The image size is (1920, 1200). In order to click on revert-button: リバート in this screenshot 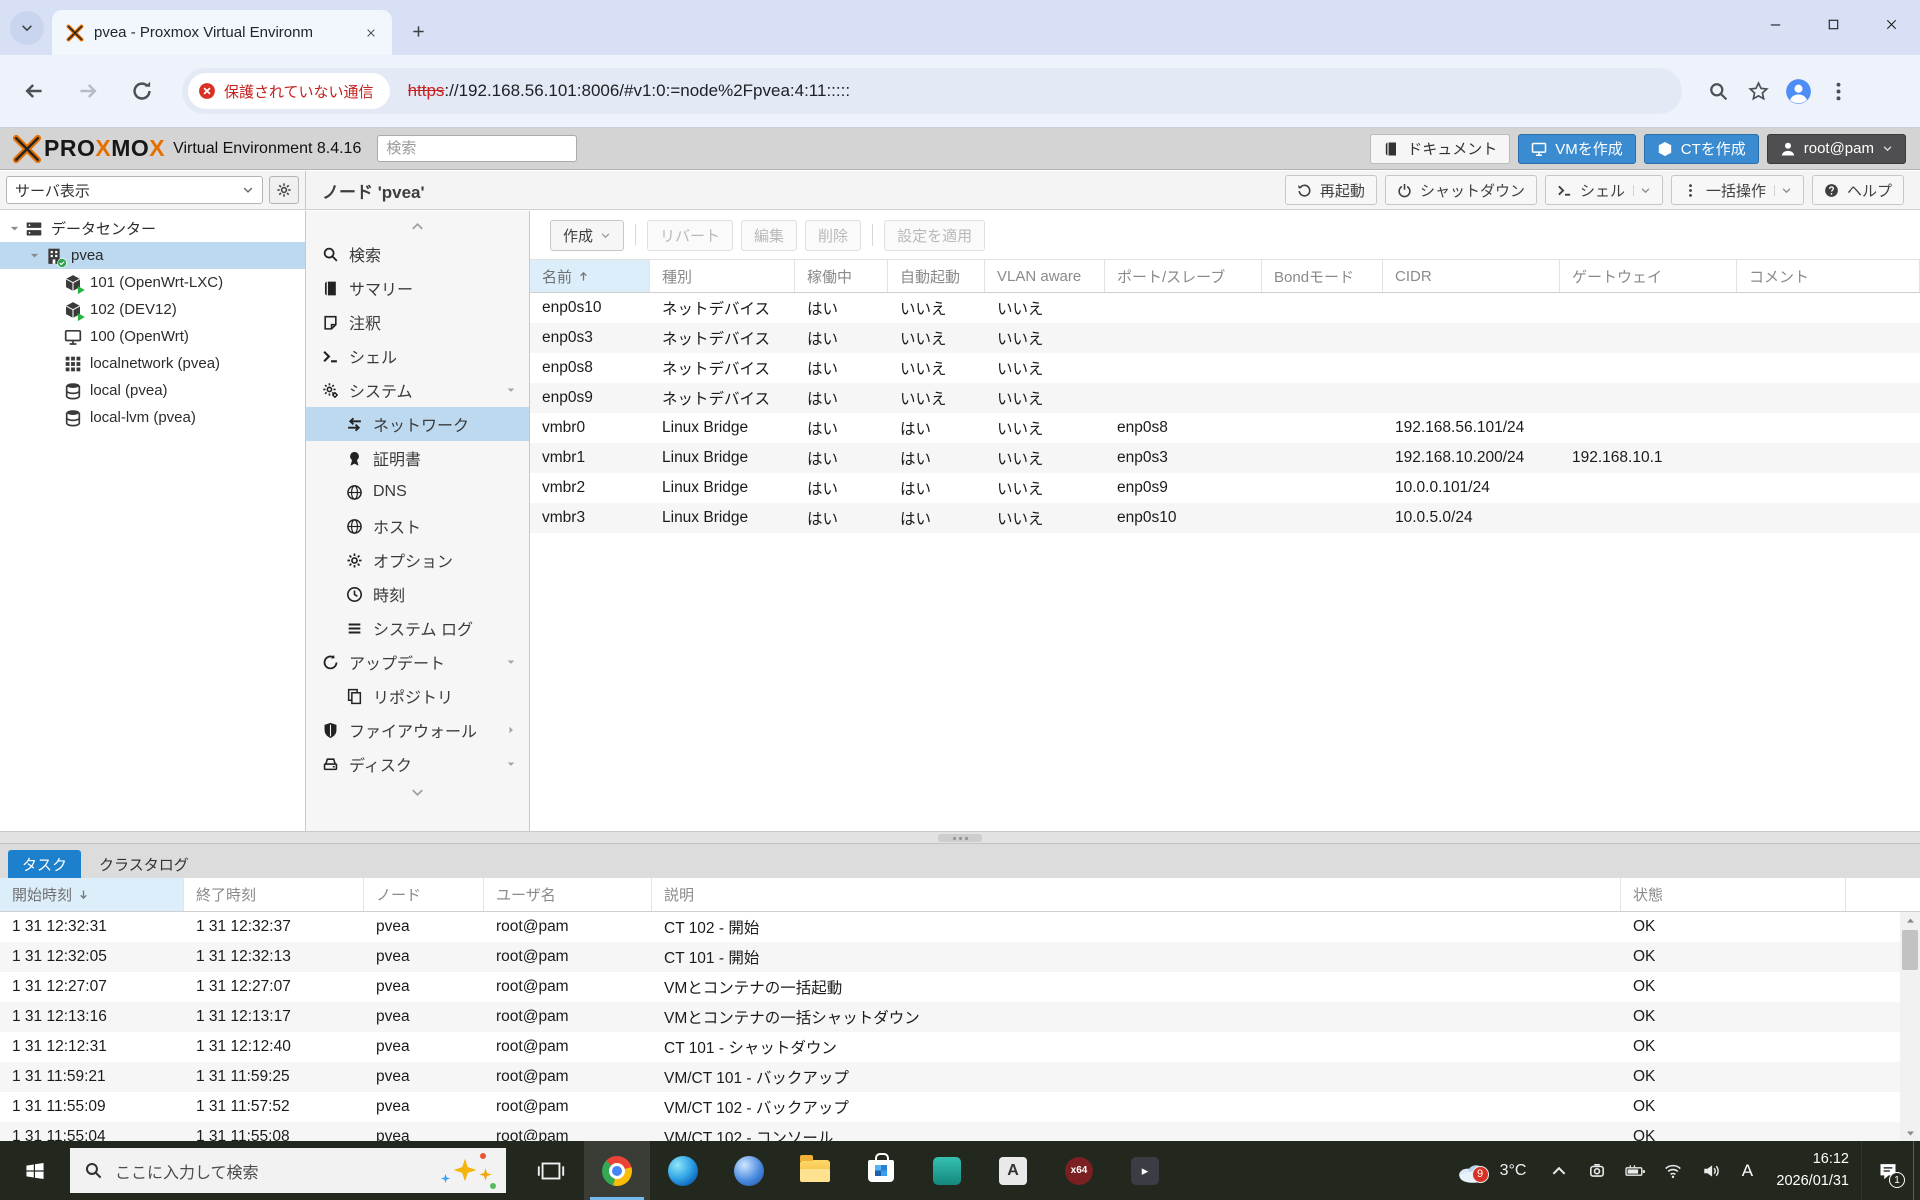, I will do `click(690, 235)`.